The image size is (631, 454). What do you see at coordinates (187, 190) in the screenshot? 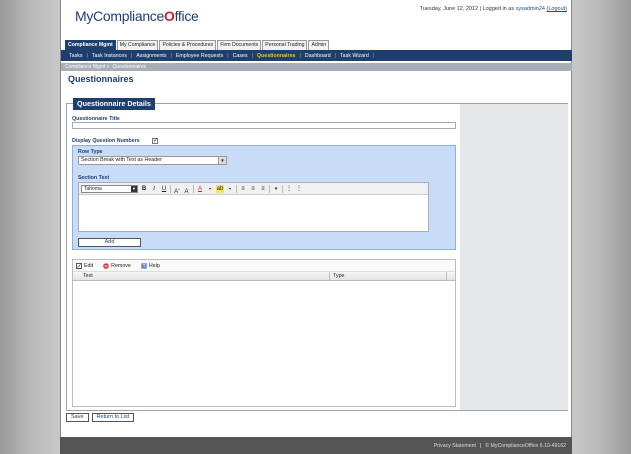
I see `font-size-decrease-icon: A-` at bounding box center [187, 190].